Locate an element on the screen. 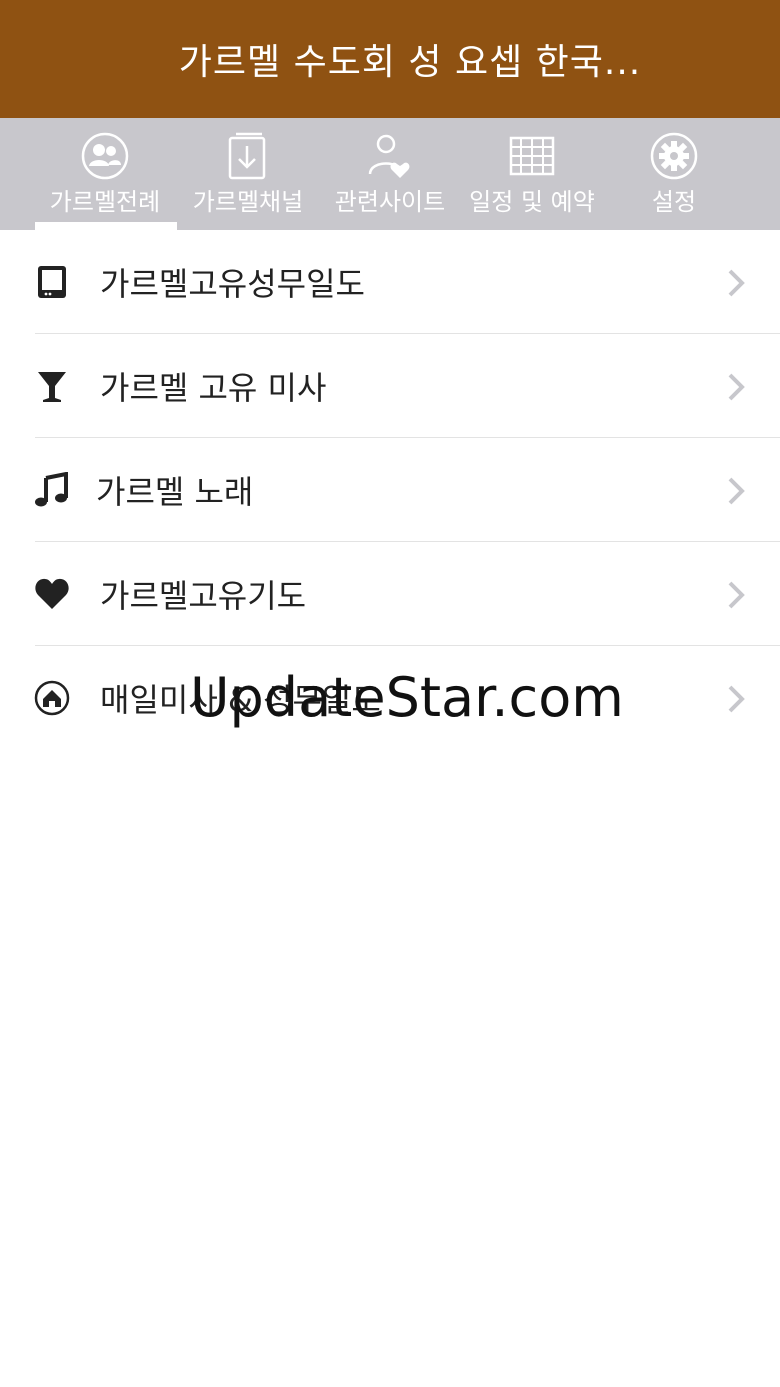 The image size is (780, 1387). list-item: 가르멜 노래 is located at coordinates (390, 490).